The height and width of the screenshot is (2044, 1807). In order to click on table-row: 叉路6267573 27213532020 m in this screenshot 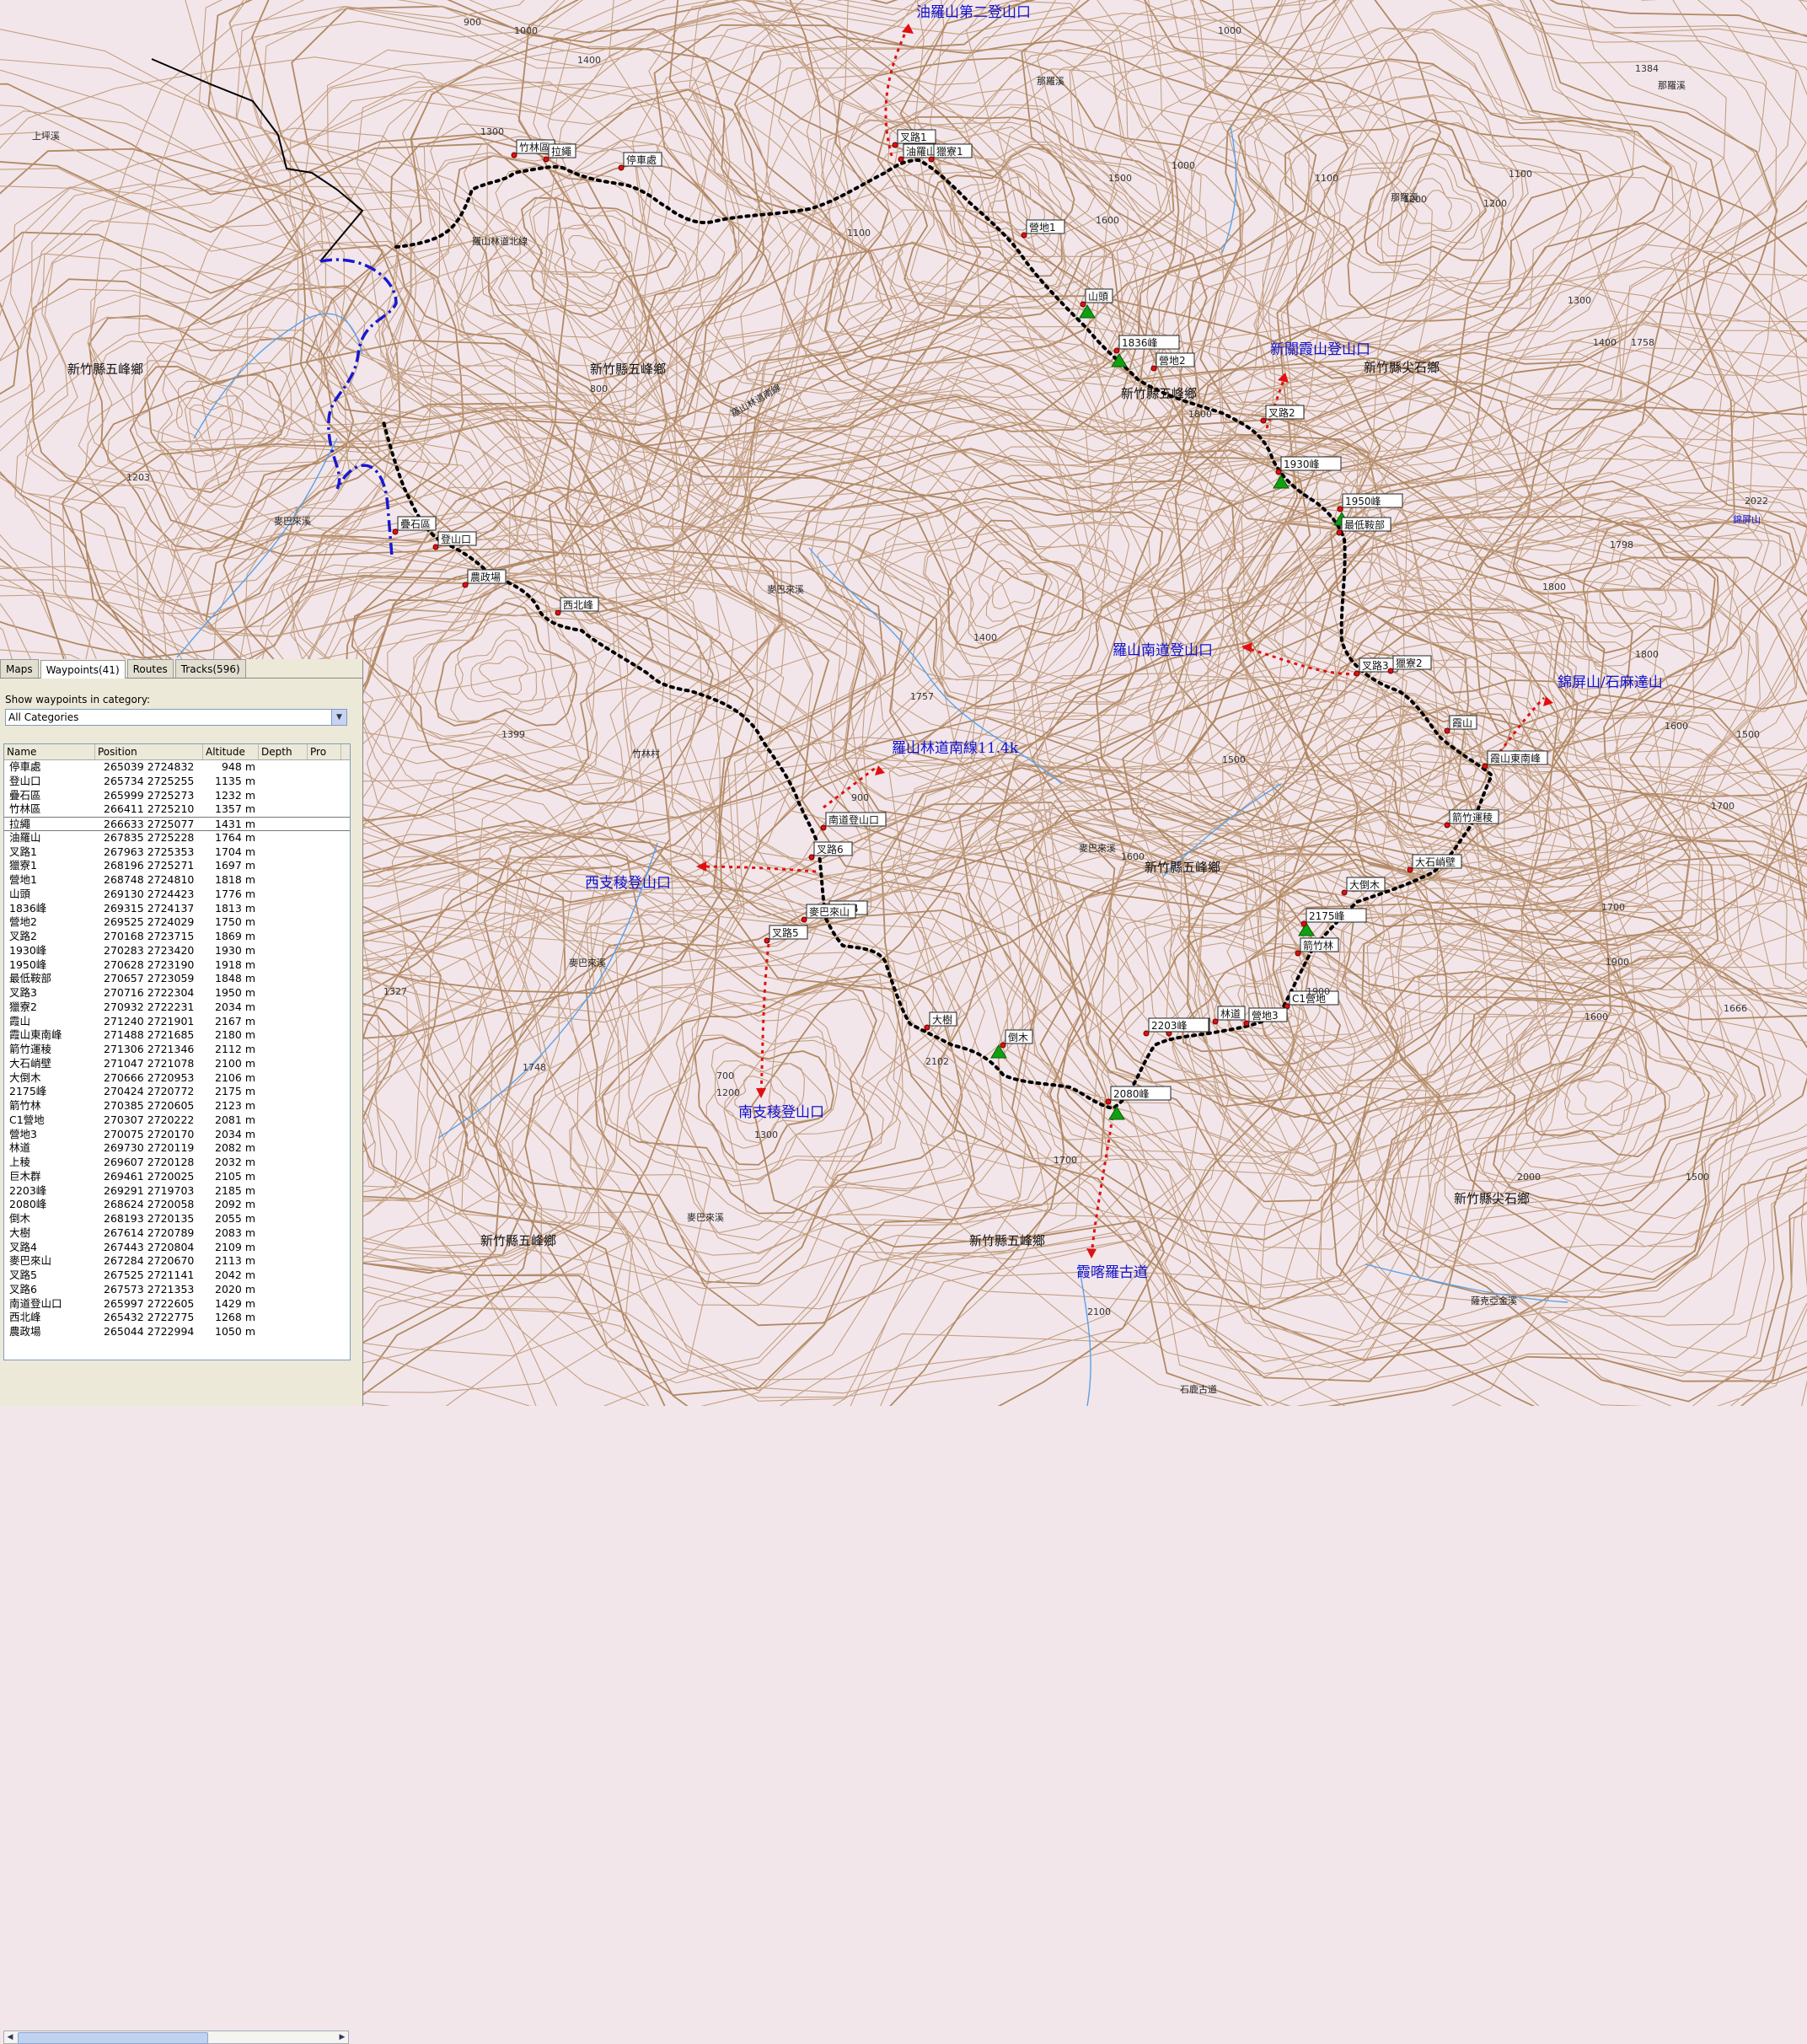, I will do `click(177, 1290)`.